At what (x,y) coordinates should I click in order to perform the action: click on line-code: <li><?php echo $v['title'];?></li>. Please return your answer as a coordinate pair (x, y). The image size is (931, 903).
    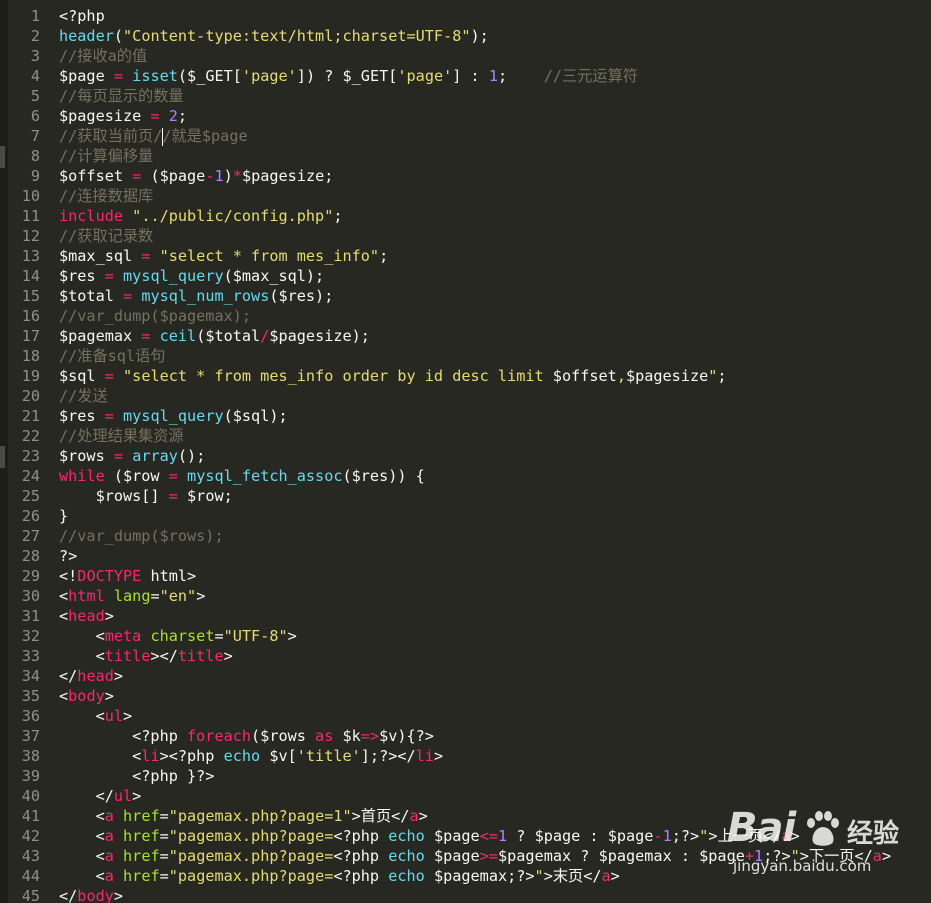
    Looking at the image, I should click on (251, 756).